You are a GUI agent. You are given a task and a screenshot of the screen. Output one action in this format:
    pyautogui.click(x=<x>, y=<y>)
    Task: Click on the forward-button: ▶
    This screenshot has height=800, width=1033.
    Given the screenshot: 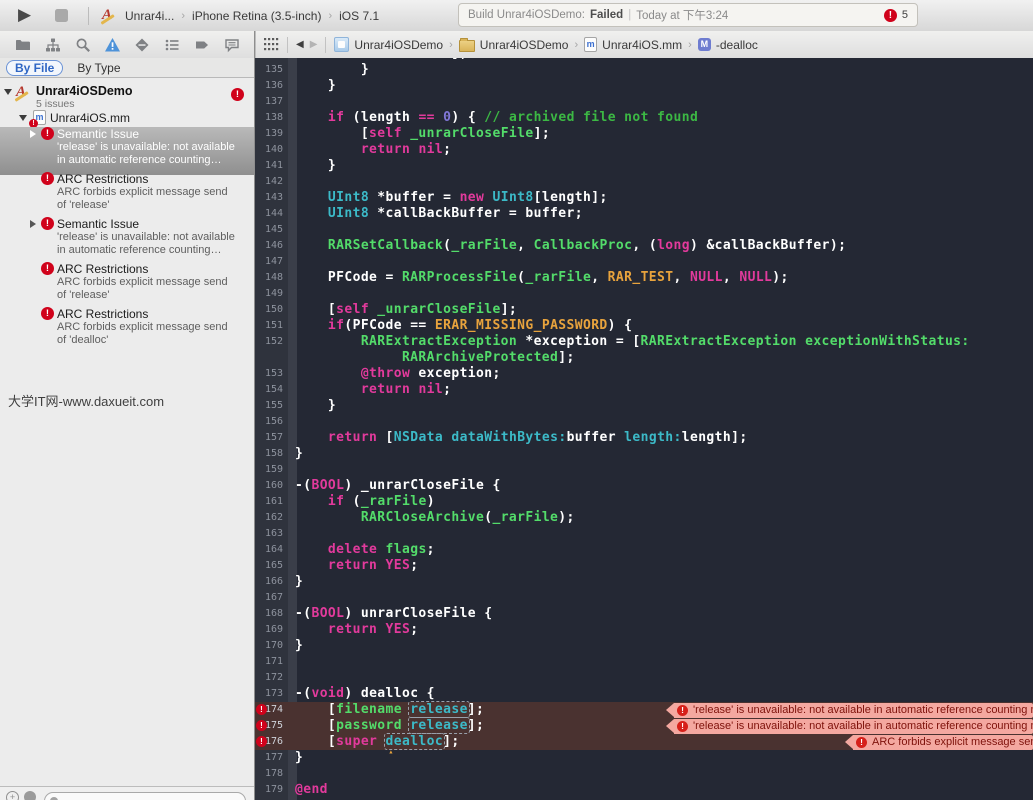 What is the action you would take?
    pyautogui.click(x=314, y=44)
    